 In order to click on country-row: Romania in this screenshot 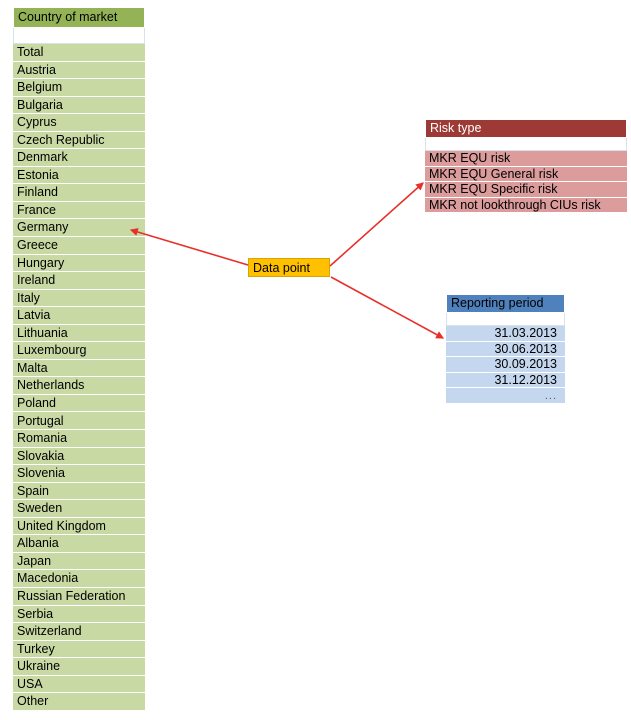, I will do `click(79, 439)`.